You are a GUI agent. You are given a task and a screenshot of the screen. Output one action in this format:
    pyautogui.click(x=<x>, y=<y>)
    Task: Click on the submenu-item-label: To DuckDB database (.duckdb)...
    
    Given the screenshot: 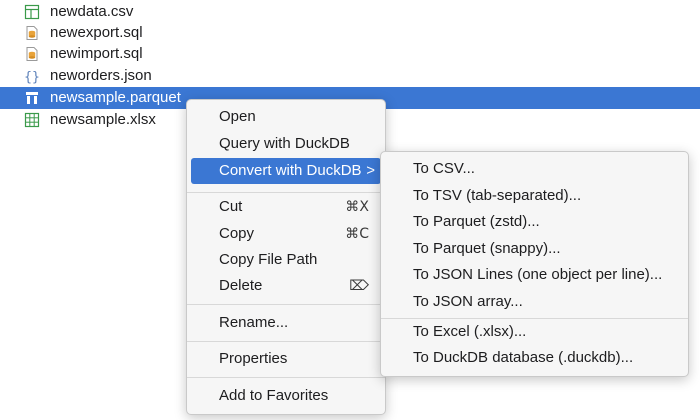 What is the action you would take?
    pyautogui.click(x=523, y=357)
    